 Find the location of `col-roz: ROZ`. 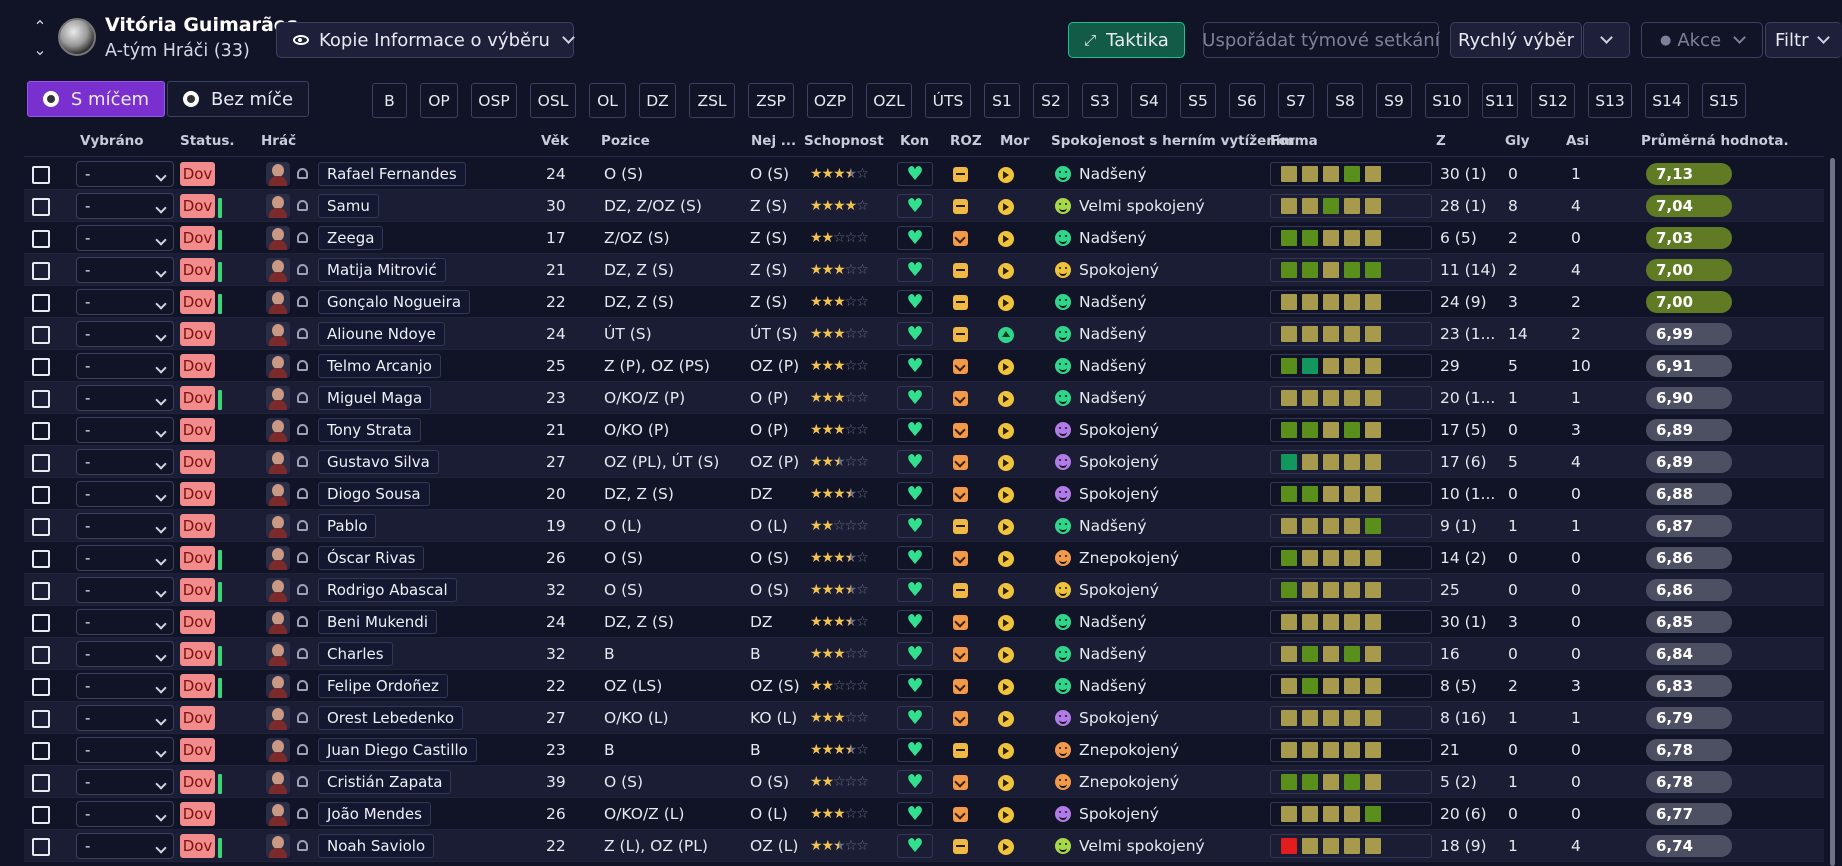

col-roz: ROZ is located at coordinates (966, 141).